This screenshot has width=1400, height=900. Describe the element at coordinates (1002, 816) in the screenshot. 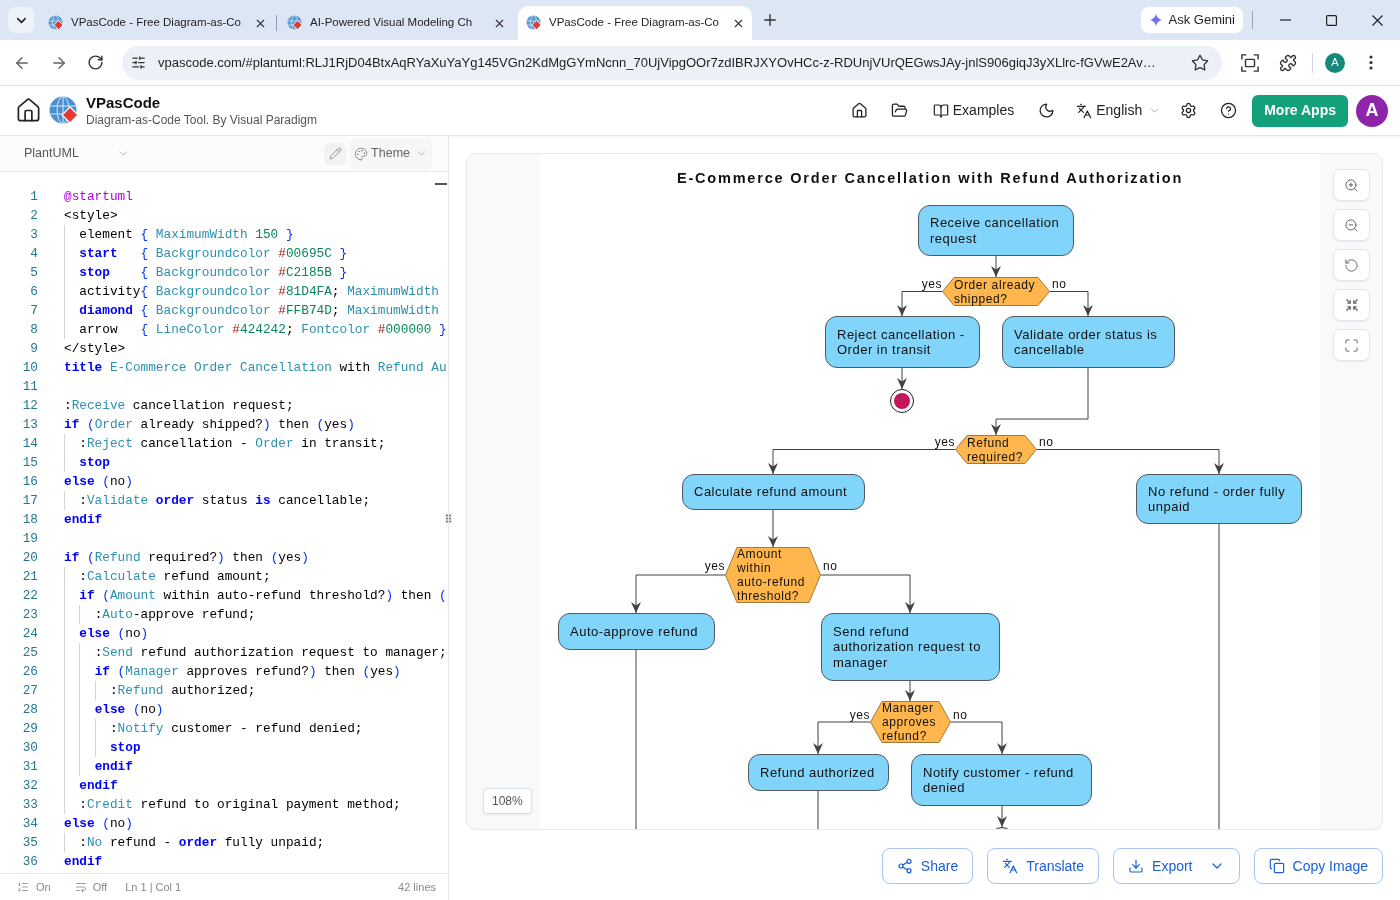

I see `connector-arrow` at that location.